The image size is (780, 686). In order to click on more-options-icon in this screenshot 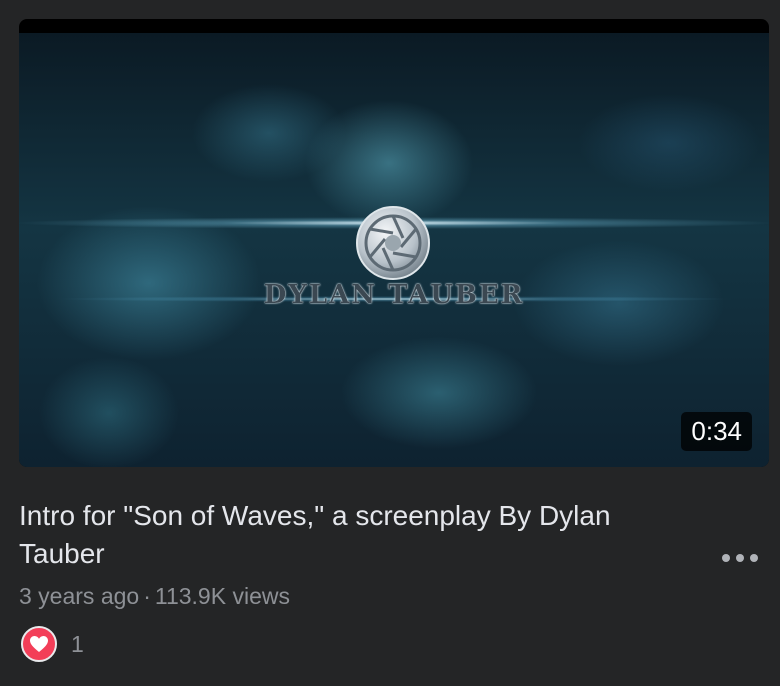, I will do `click(740, 558)`.